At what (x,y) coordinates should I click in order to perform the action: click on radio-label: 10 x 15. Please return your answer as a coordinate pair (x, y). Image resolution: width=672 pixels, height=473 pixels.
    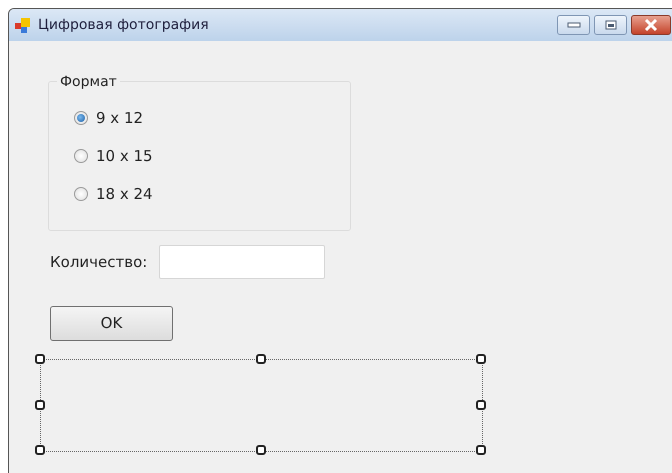
    Looking at the image, I should click on (124, 156).